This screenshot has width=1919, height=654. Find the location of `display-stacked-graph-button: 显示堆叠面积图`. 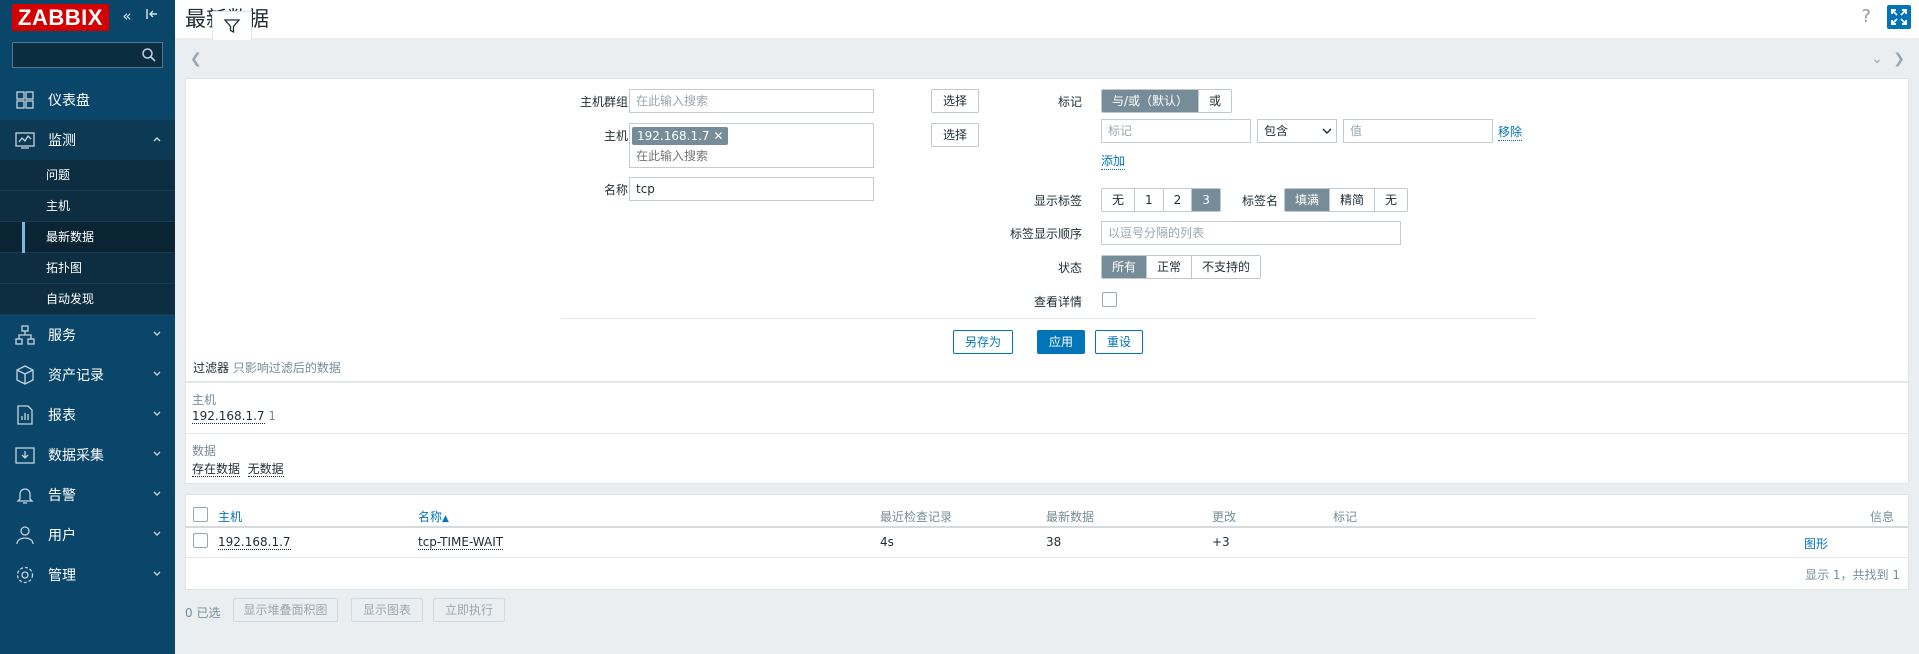

display-stacked-graph-button: 显示堆叠面积图 is located at coordinates (285, 610).